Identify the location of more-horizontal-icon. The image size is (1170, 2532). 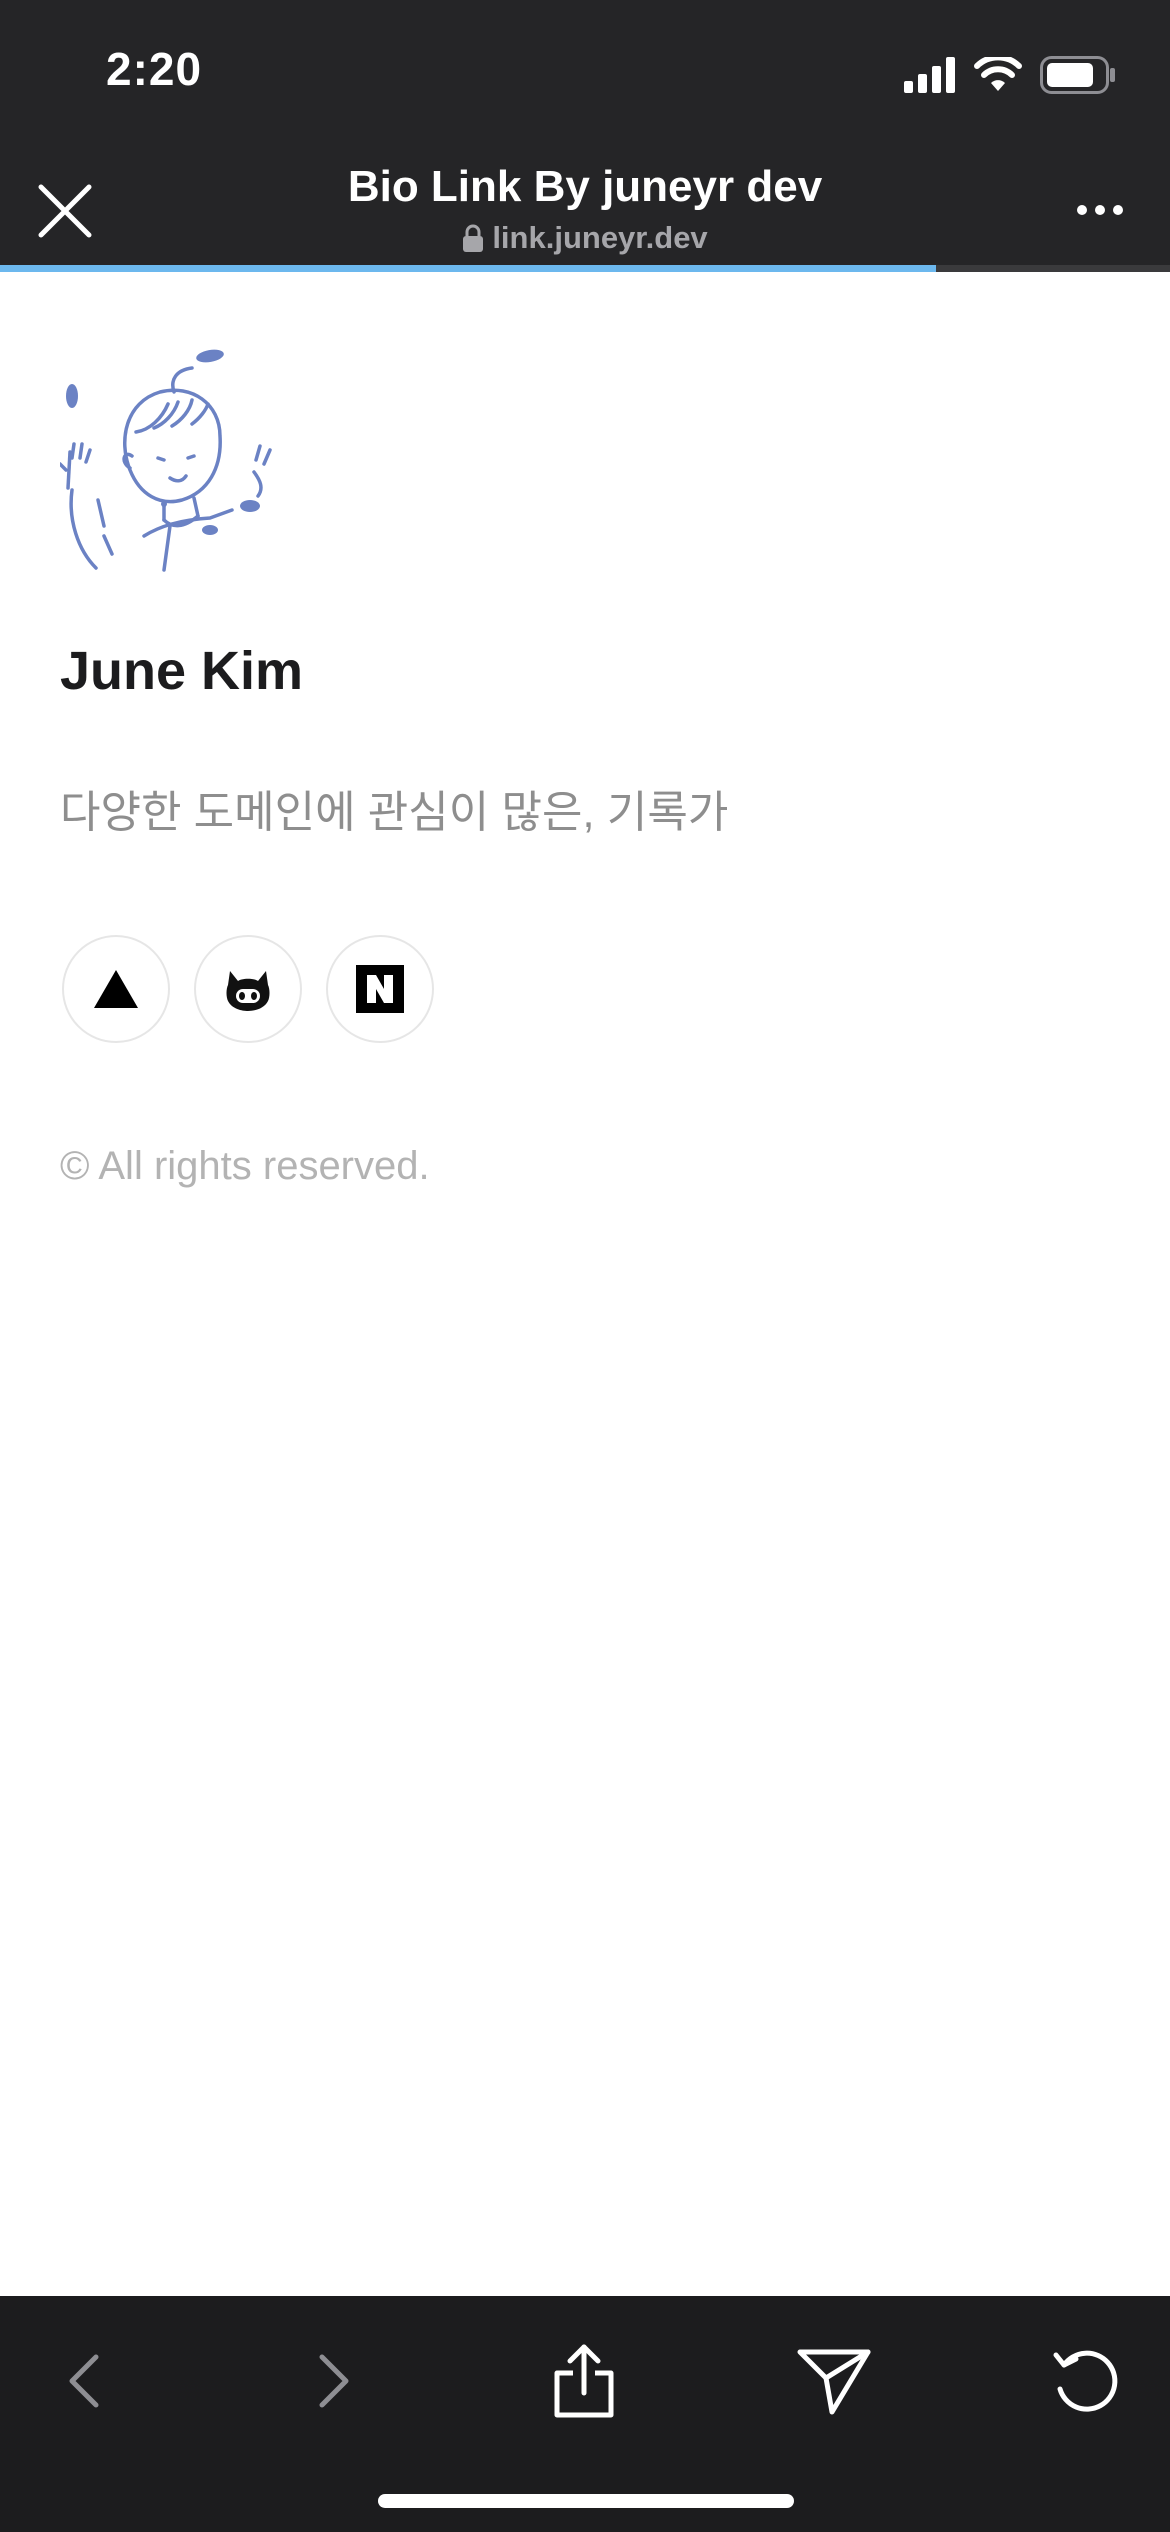
(1100, 210).